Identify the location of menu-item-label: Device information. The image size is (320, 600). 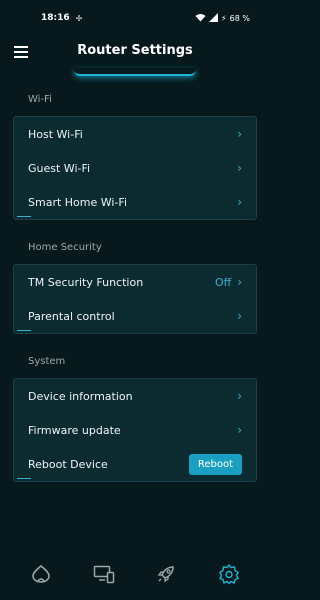
(80, 396).